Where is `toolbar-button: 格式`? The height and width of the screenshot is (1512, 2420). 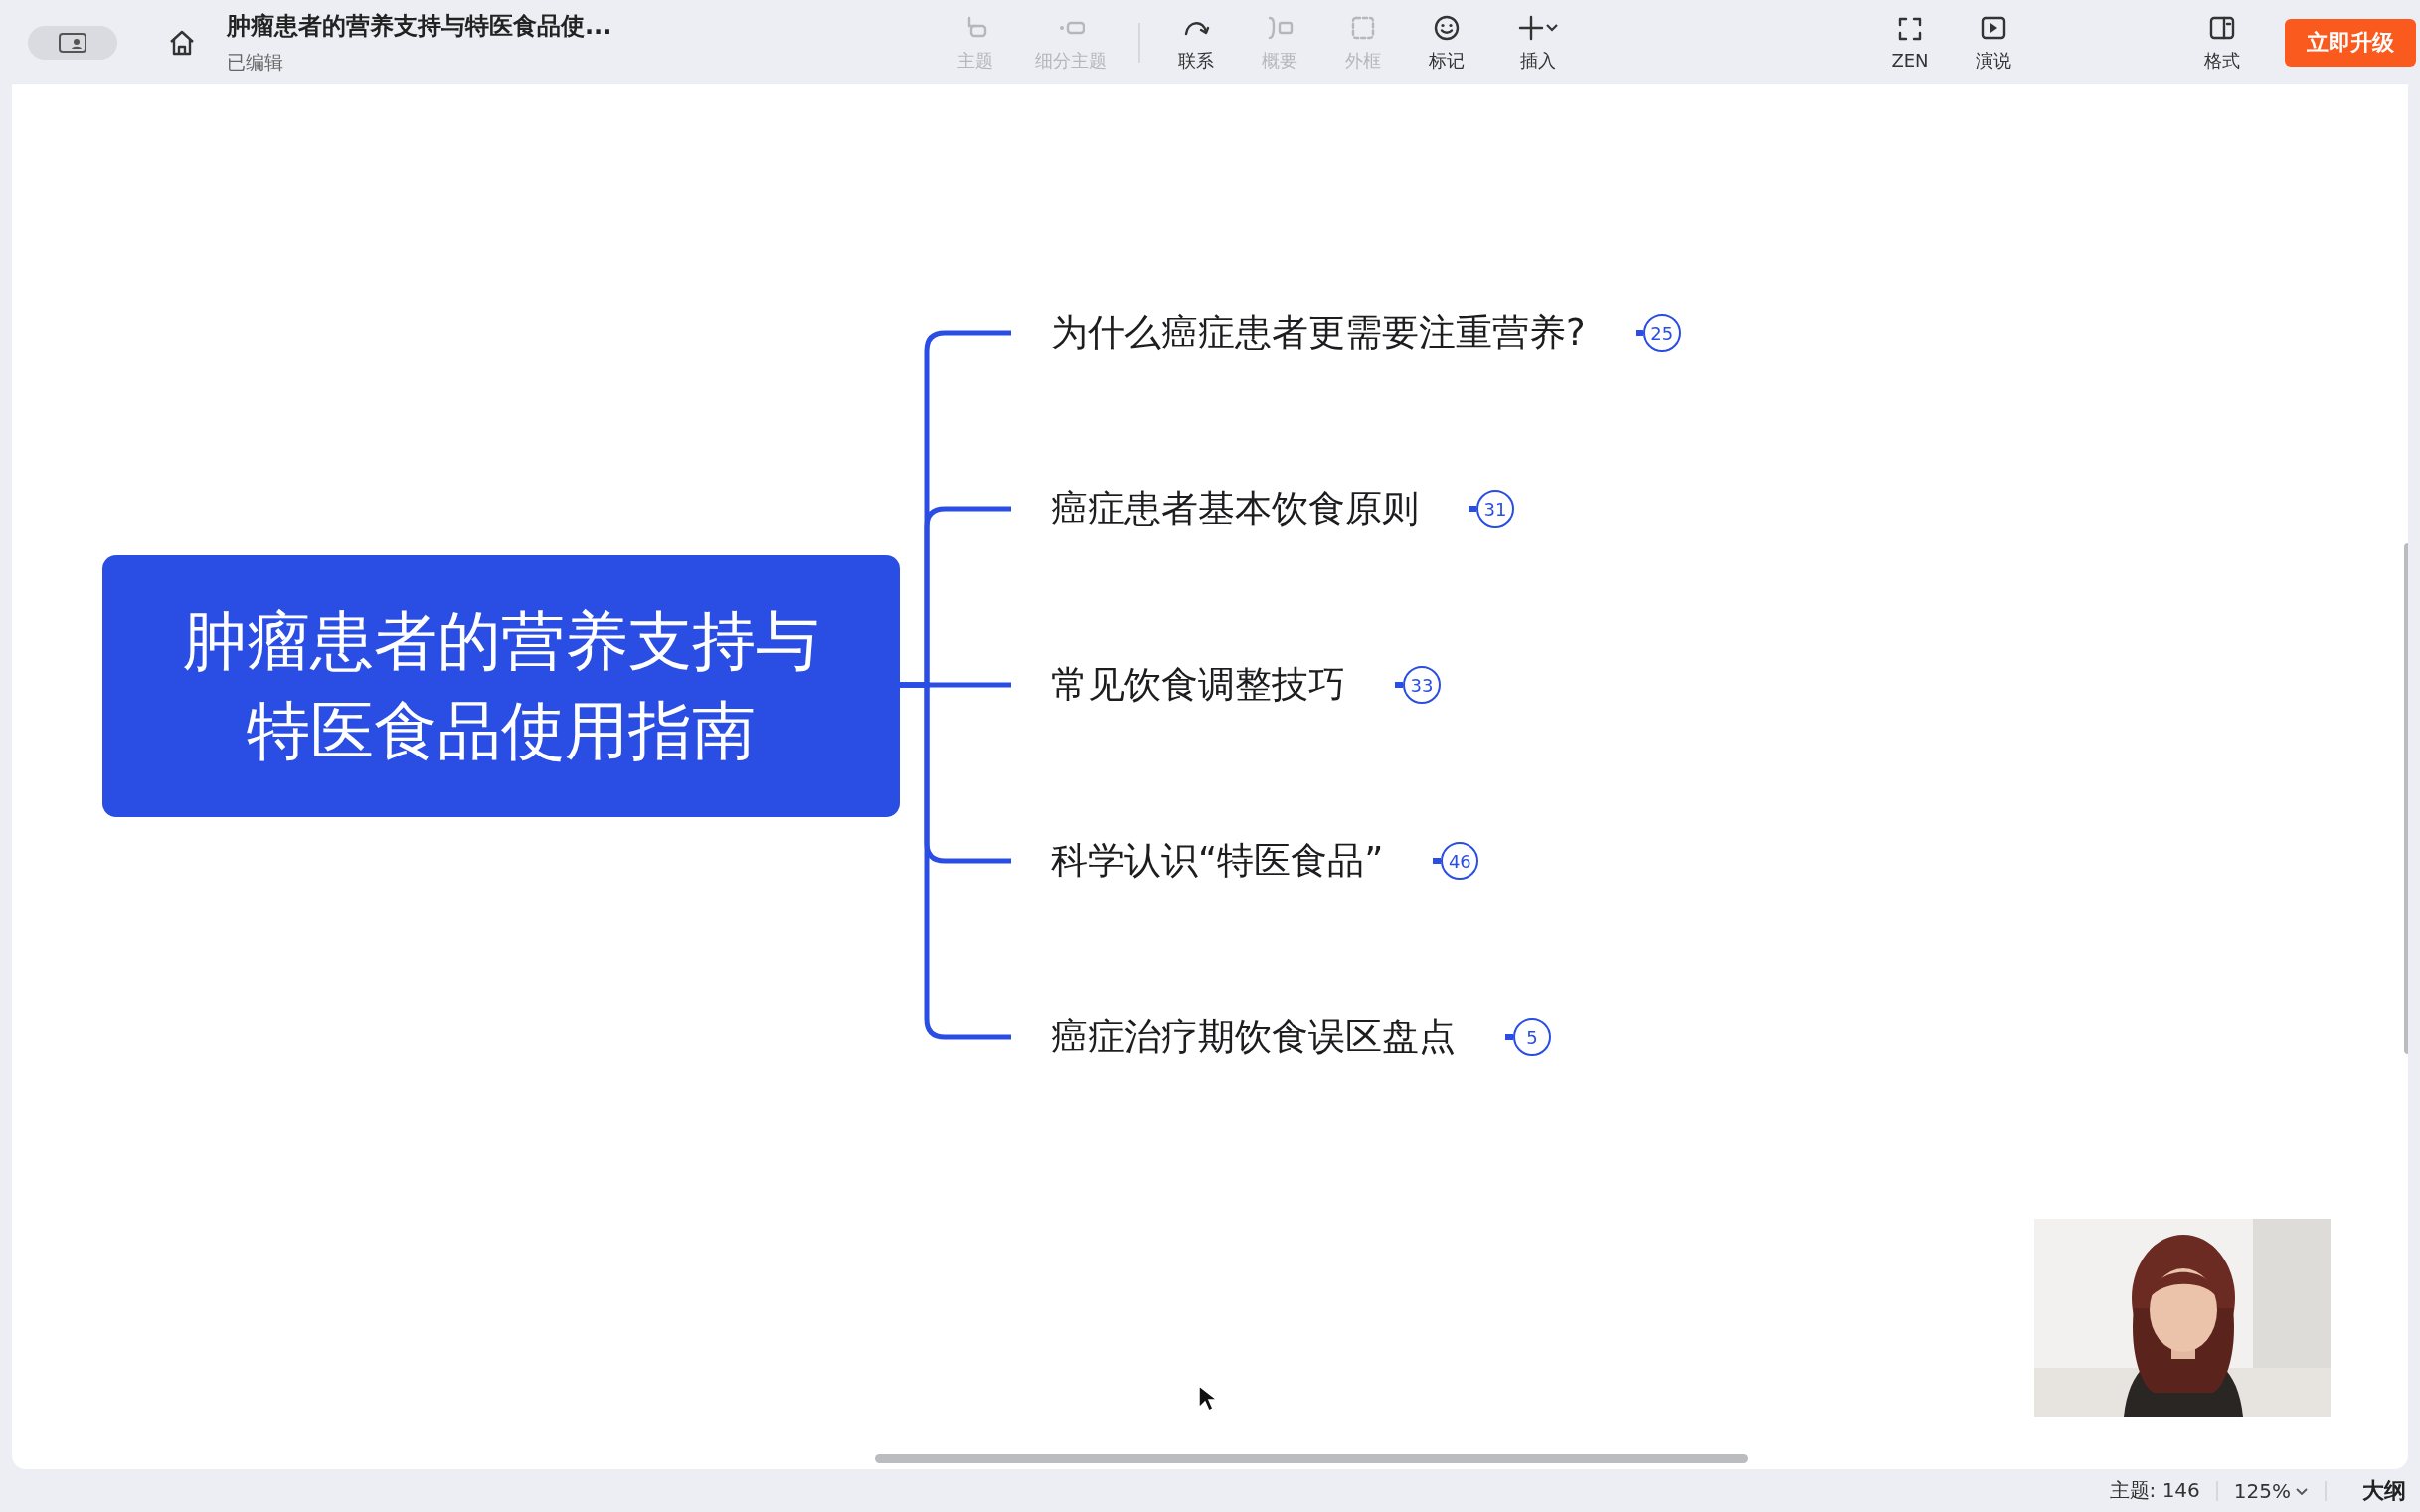
toolbar-button: 格式 is located at coordinates (2222, 42).